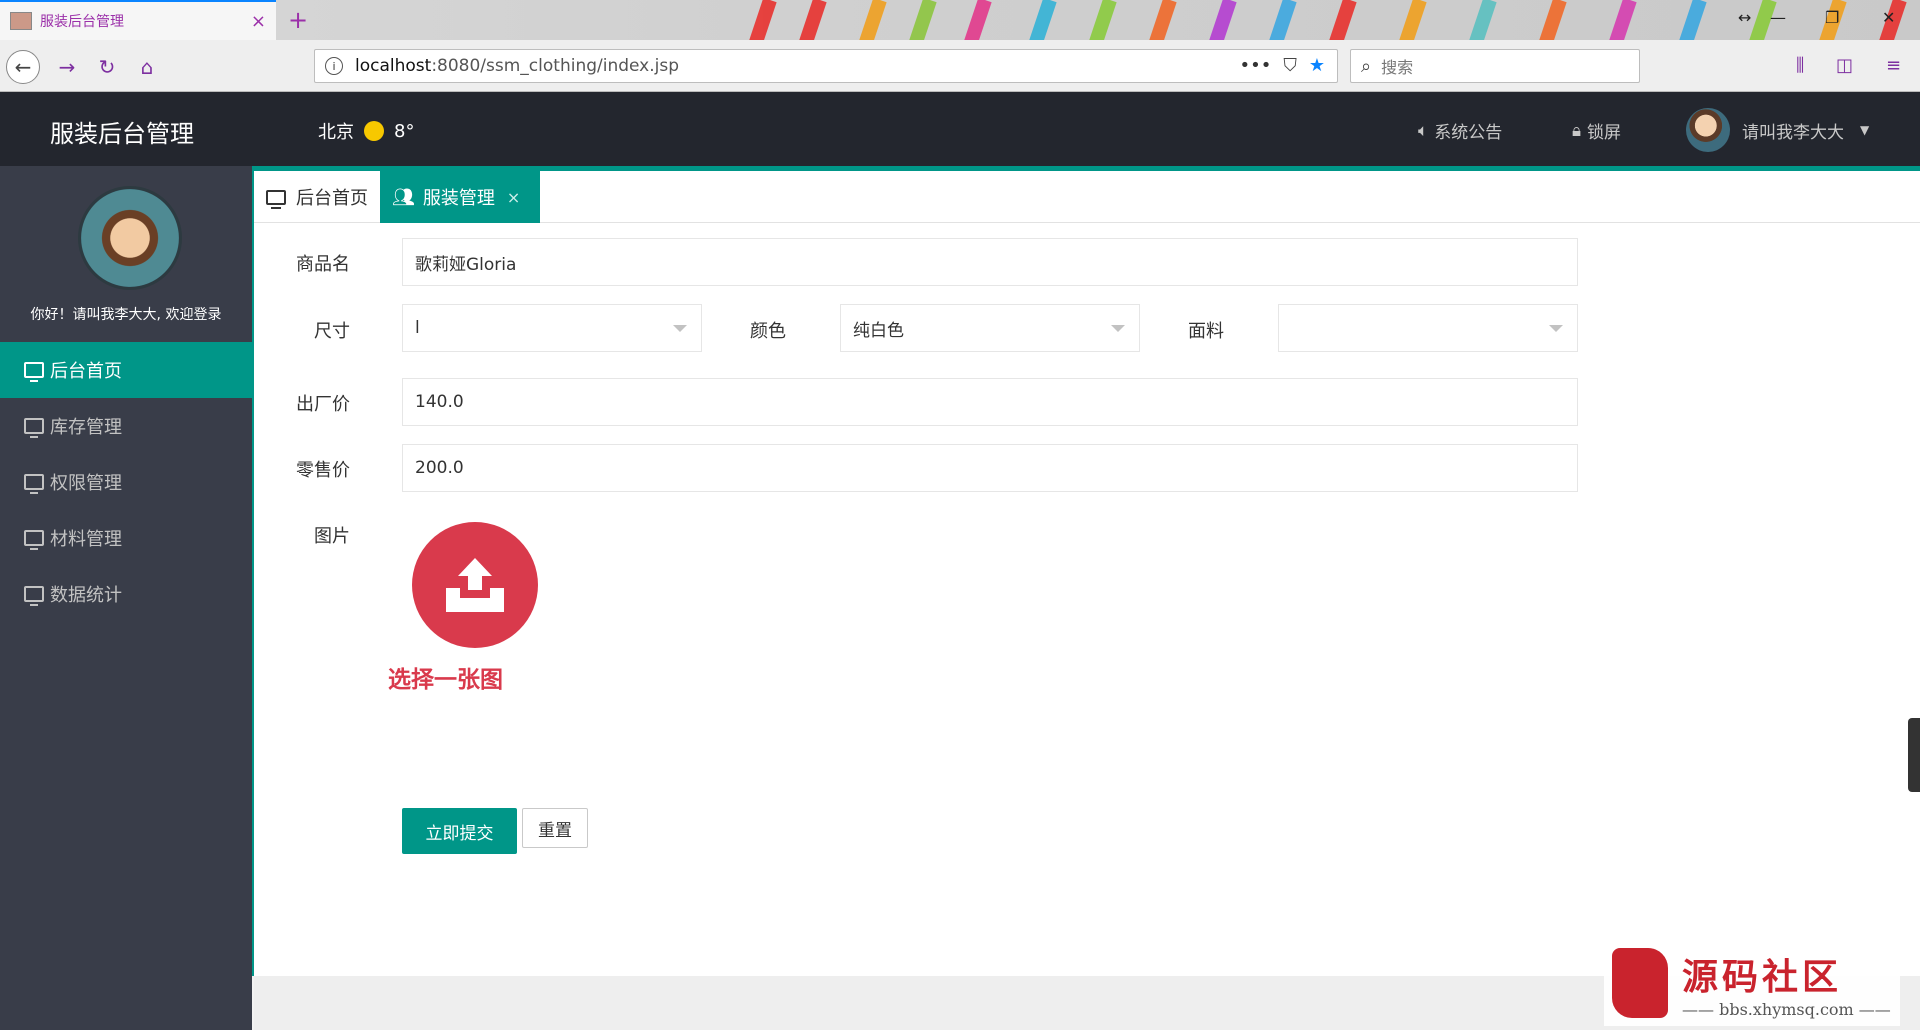 The image size is (1920, 1030). Describe the element at coordinates (298, 20) in the screenshot. I see `new-tab-button: +` at that location.